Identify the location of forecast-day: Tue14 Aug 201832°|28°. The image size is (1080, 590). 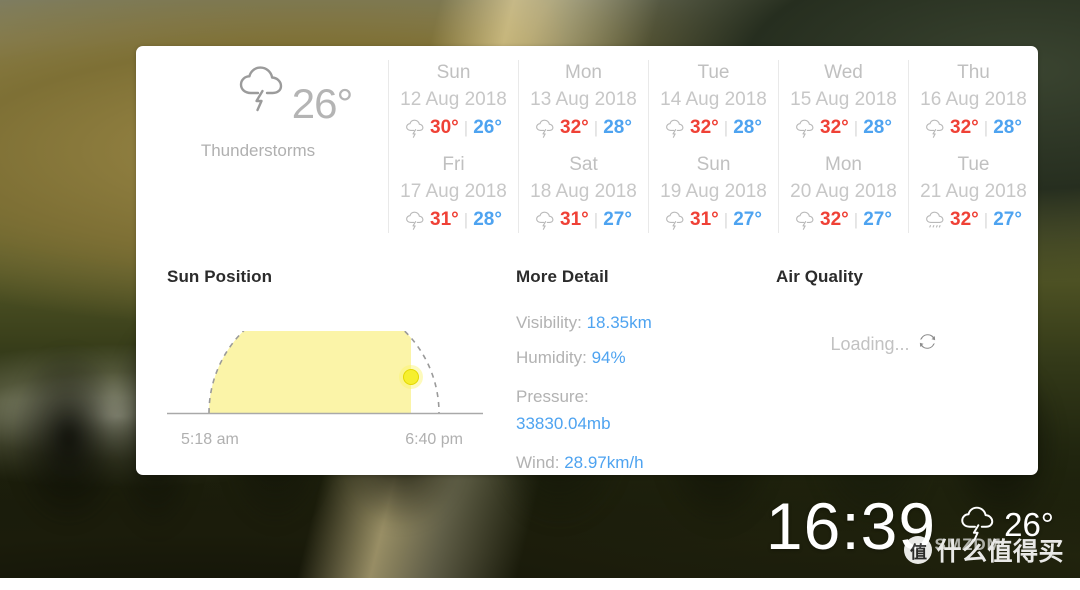
(713, 101).